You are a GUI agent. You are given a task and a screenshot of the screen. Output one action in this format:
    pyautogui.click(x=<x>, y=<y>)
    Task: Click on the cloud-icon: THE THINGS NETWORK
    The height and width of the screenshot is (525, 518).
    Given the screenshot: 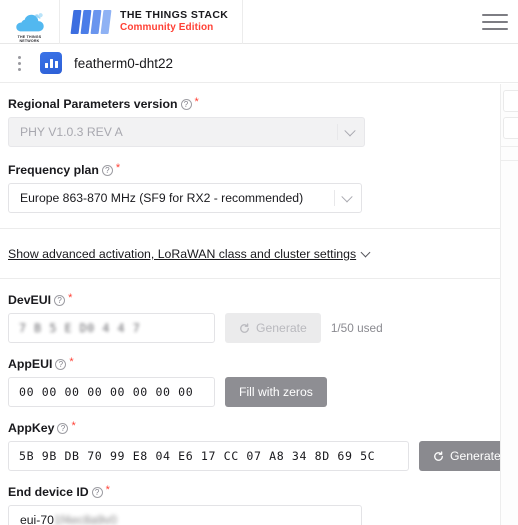 What is the action you would take?
    pyautogui.click(x=30, y=25)
    